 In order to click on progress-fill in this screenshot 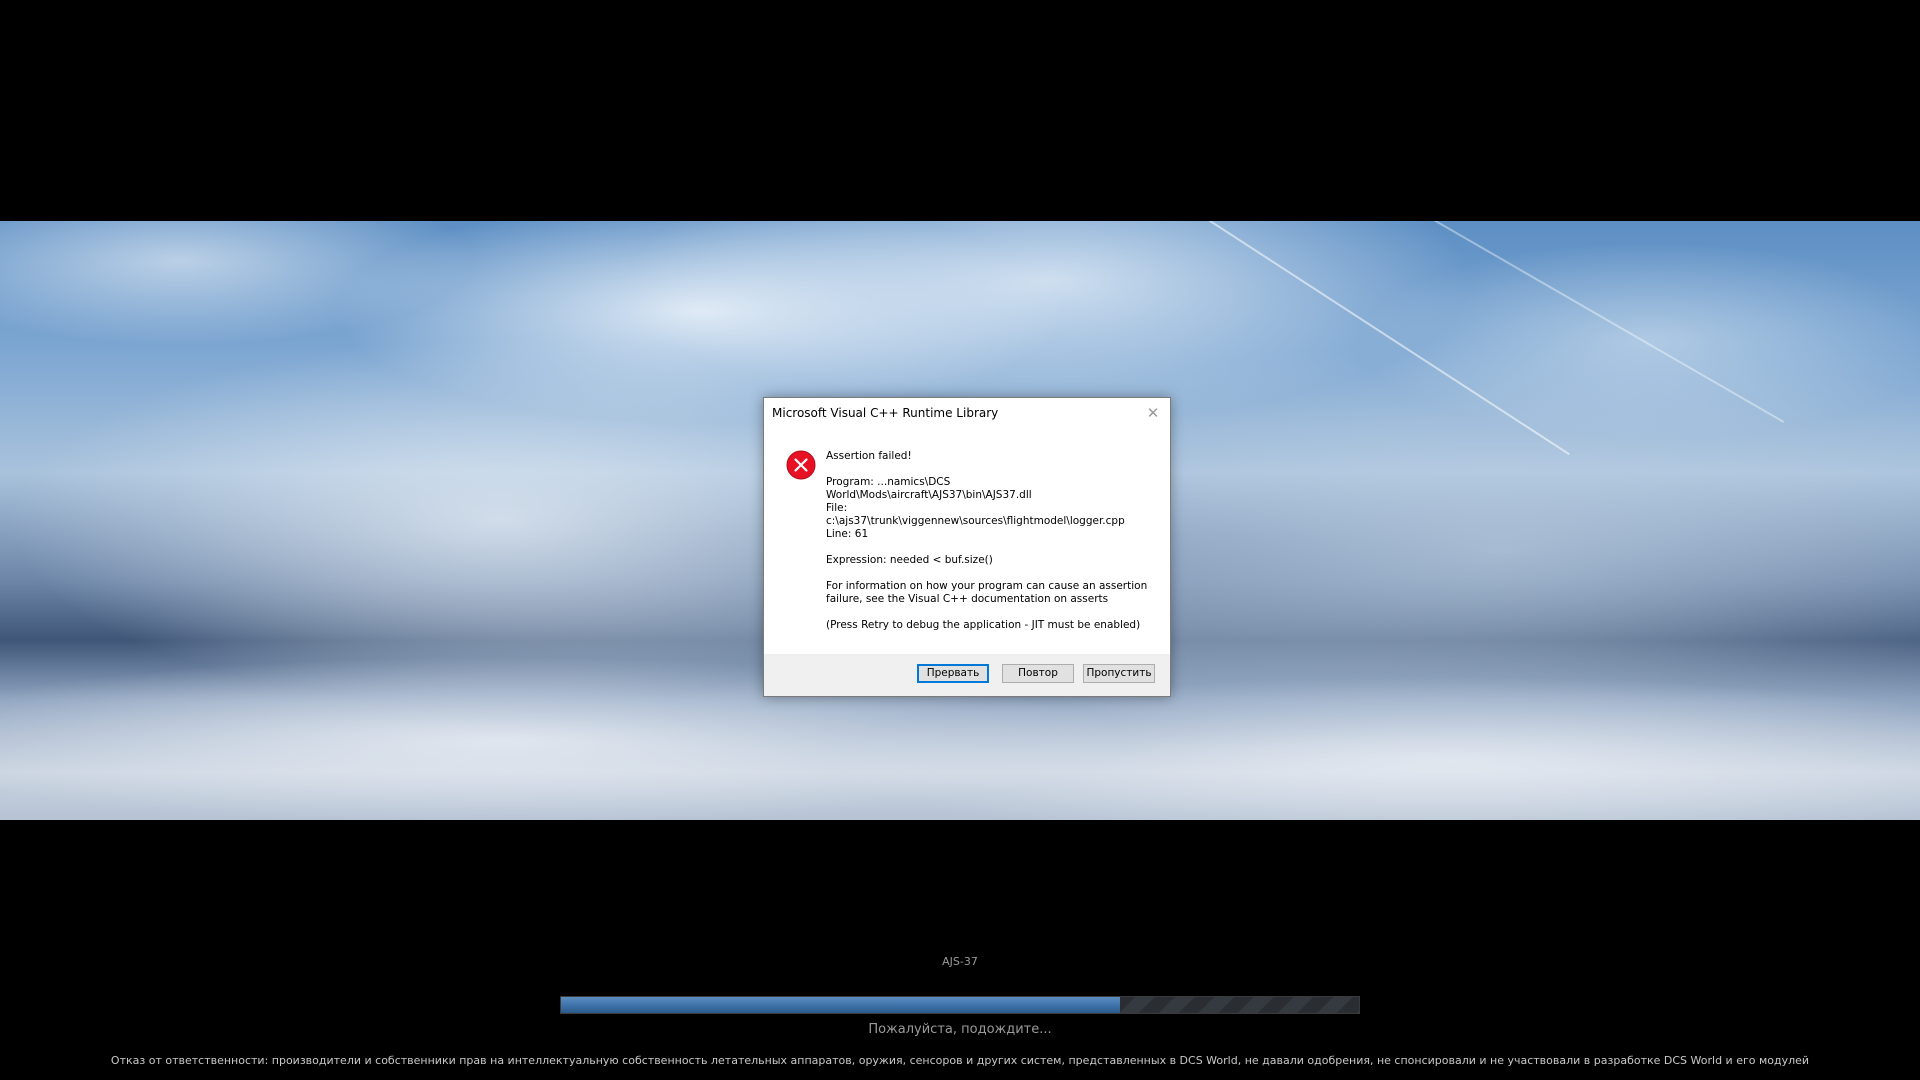, I will do `click(840, 1005)`.